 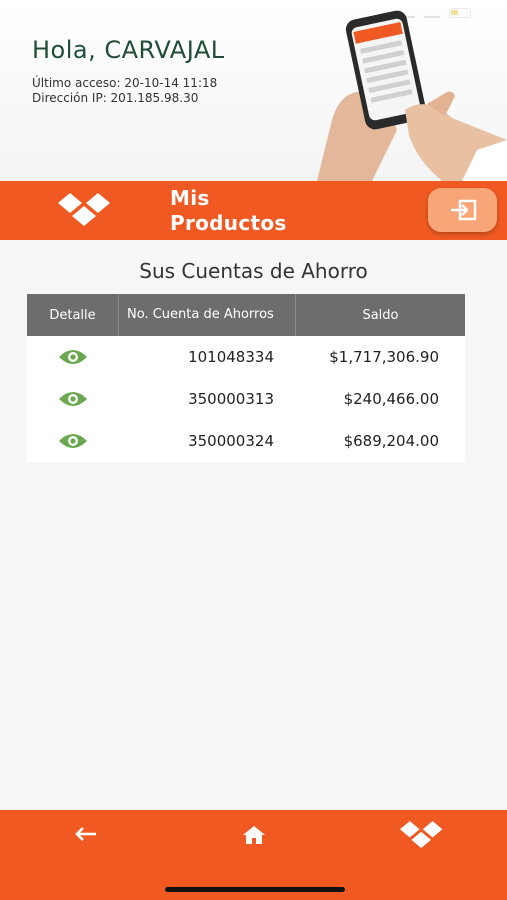 I want to click on logout-button, so click(x=462, y=210).